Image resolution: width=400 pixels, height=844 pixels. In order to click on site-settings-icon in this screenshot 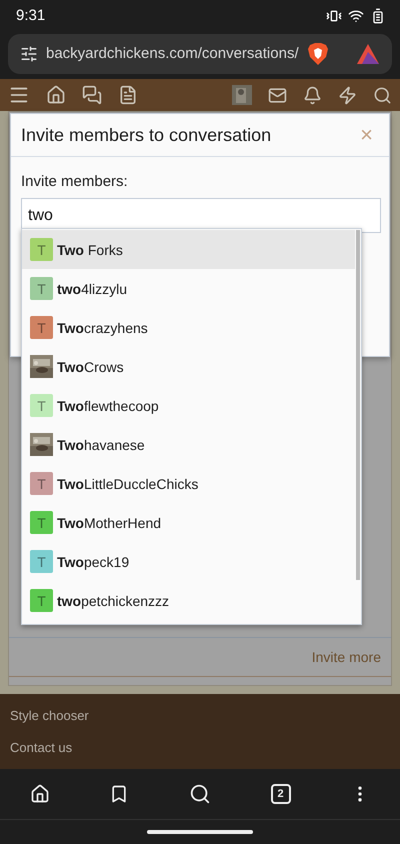, I will do `click(29, 53)`.